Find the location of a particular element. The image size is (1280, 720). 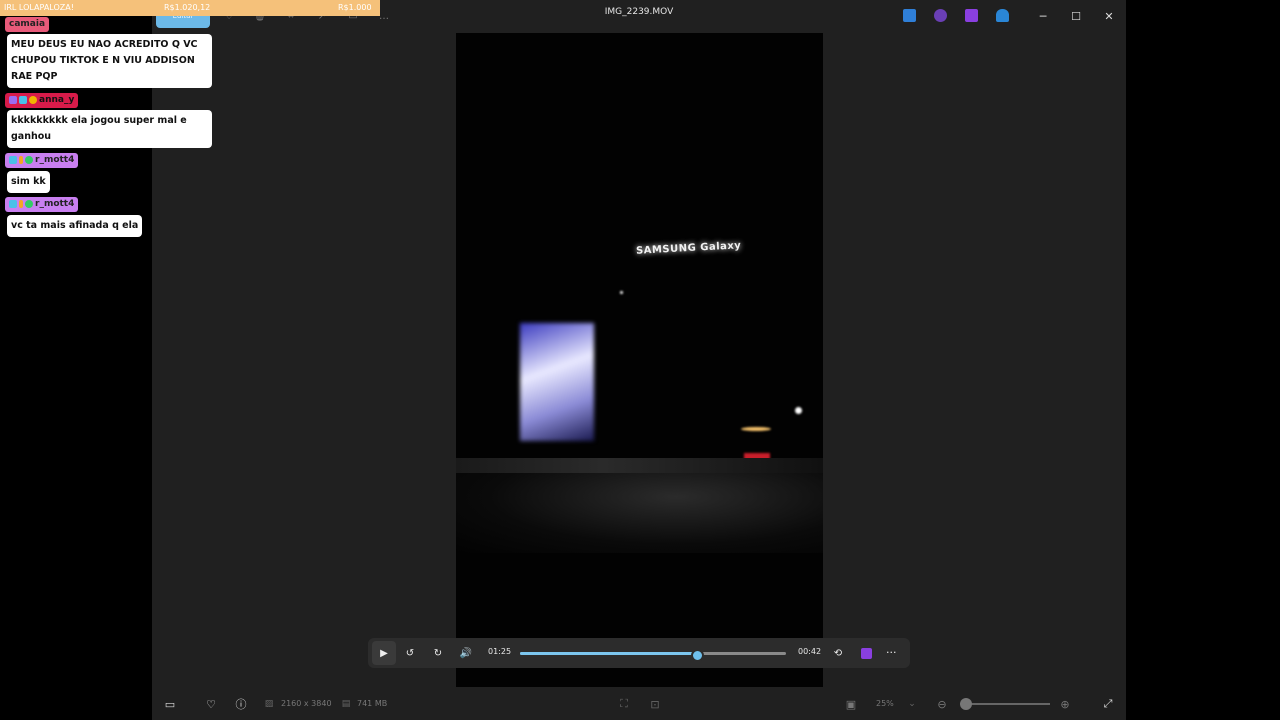

banner-amount: R$1.020,12 is located at coordinates (187, 7).